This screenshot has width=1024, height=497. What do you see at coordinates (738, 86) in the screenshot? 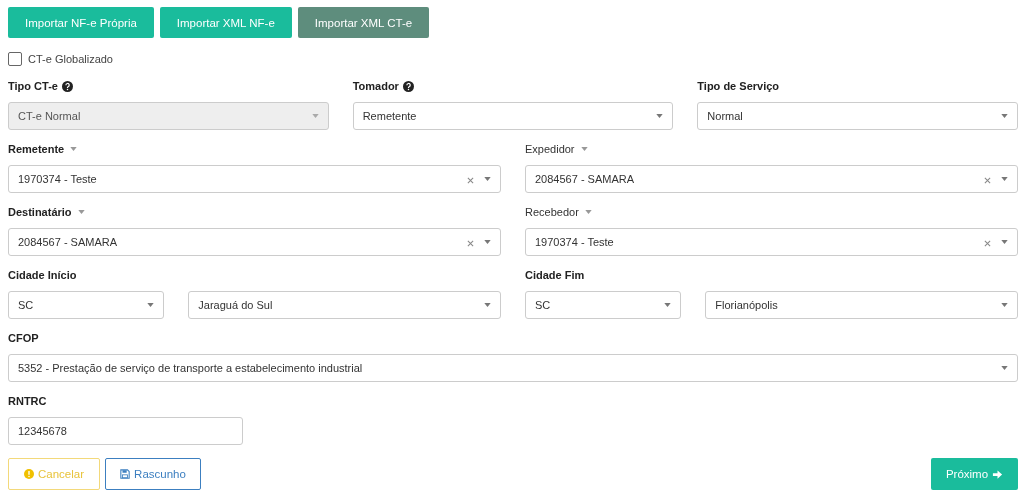
I see `field-label: Tipo de Serviço` at bounding box center [738, 86].